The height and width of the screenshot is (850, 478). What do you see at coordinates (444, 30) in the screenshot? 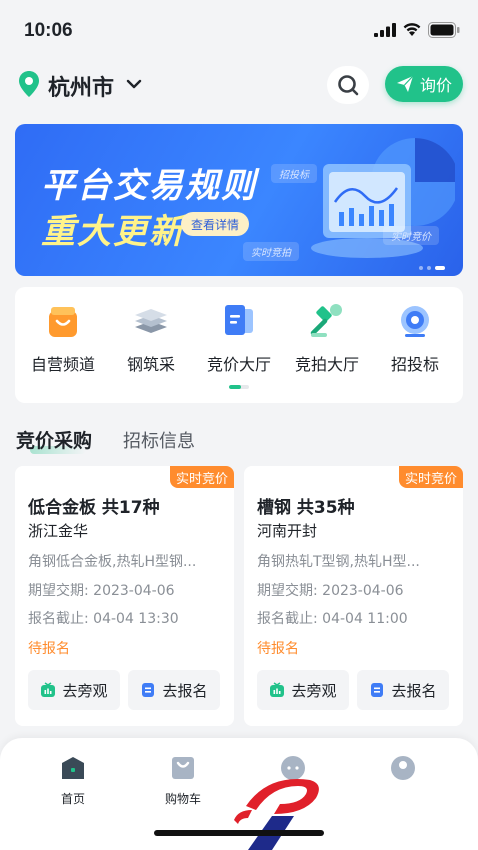
I see `battery-icon` at bounding box center [444, 30].